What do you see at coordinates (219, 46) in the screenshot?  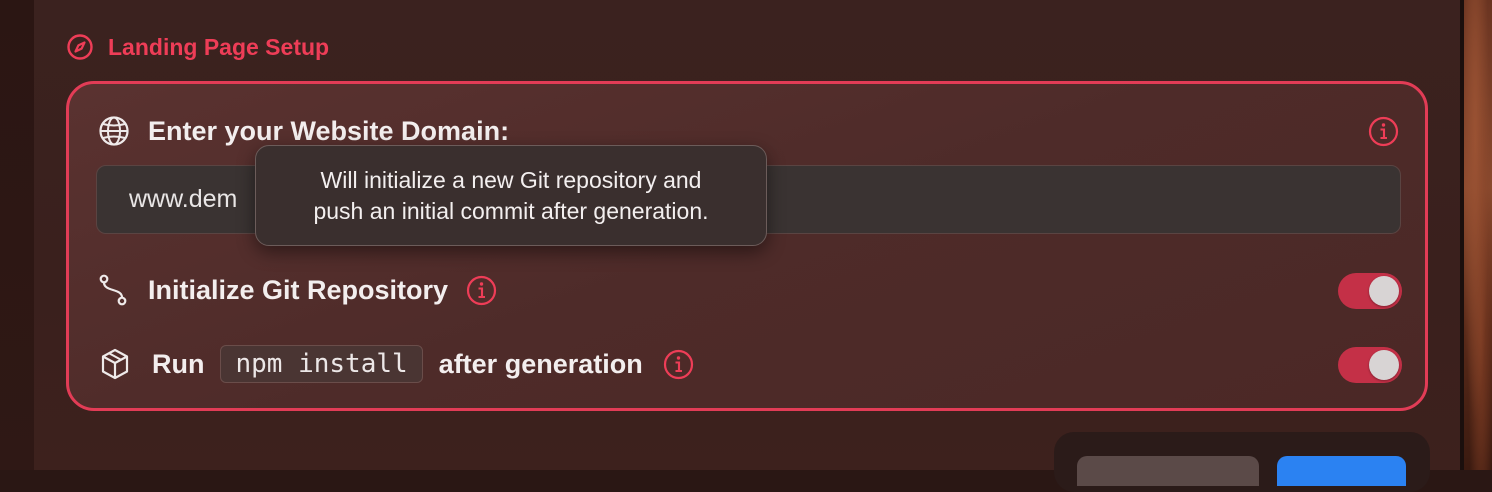 I see `section-title: Landing Page Setup` at bounding box center [219, 46].